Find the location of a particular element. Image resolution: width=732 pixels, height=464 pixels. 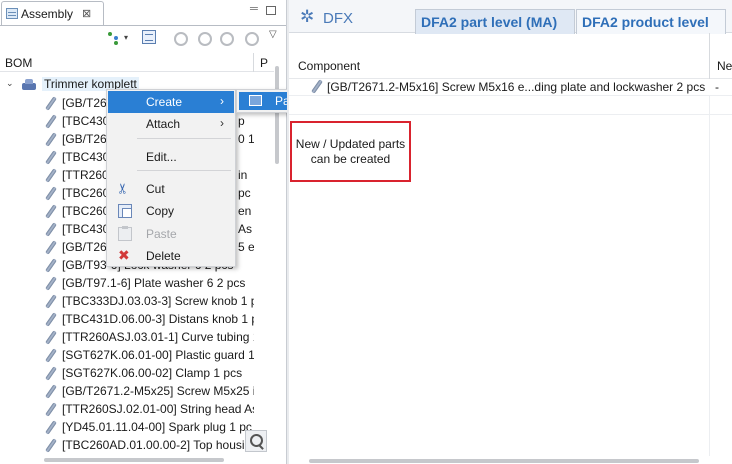

bom-column-title: BOM is located at coordinates (18, 63).